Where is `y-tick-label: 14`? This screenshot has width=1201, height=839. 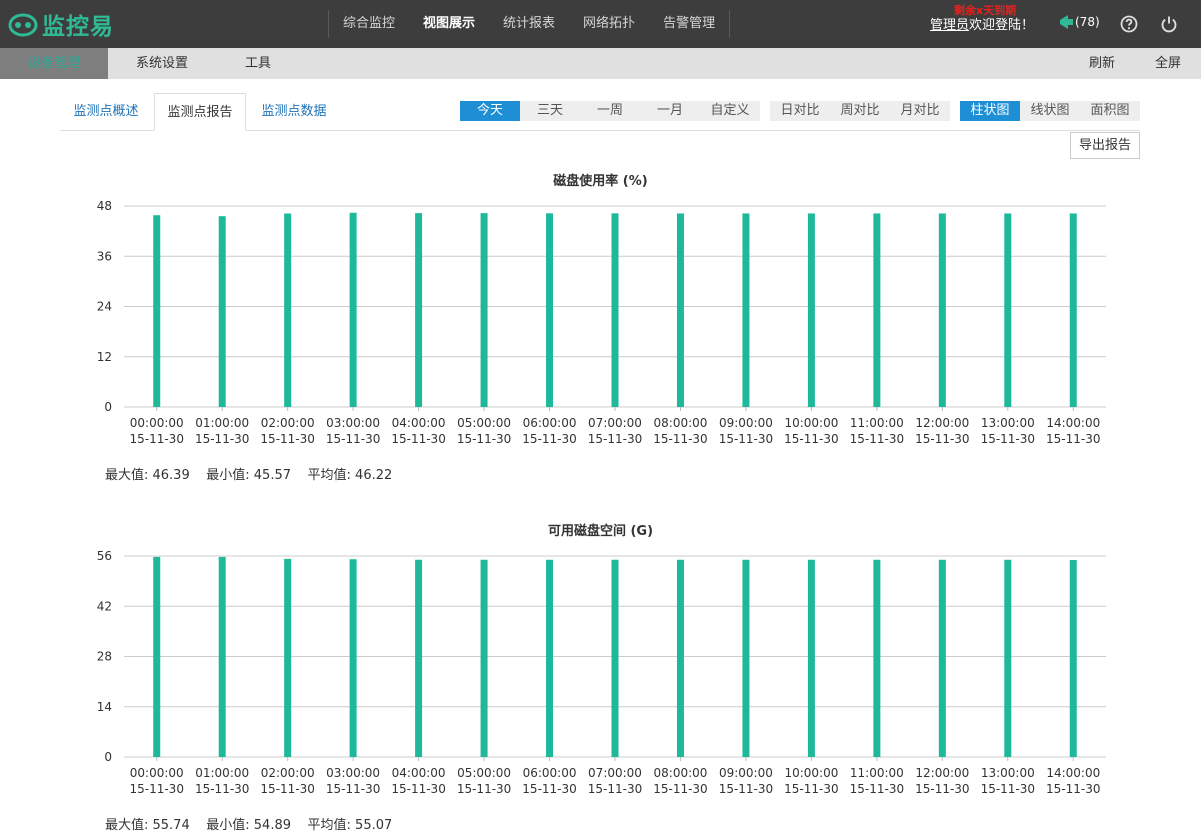 y-tick-label: 14 is located at coordinates (104, 707).